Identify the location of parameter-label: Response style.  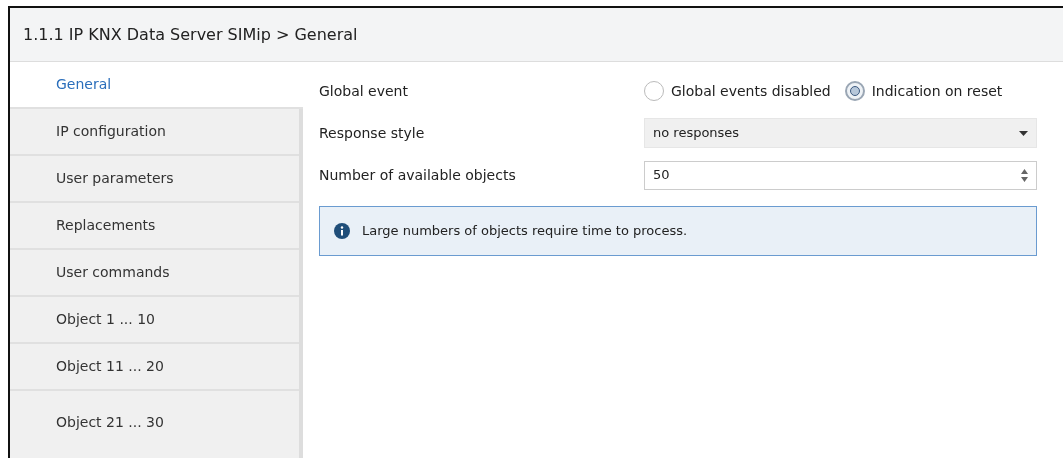
(372, 132).